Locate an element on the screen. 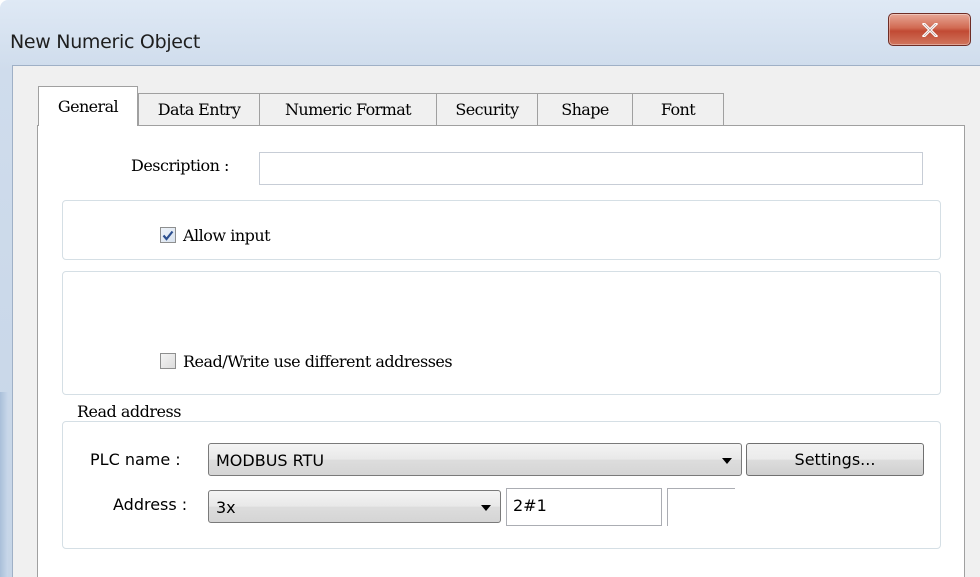 The height and width of the screenshot is (577, 980). plc-name-select: MODBUS RTU is located at coordinates (475, 459).